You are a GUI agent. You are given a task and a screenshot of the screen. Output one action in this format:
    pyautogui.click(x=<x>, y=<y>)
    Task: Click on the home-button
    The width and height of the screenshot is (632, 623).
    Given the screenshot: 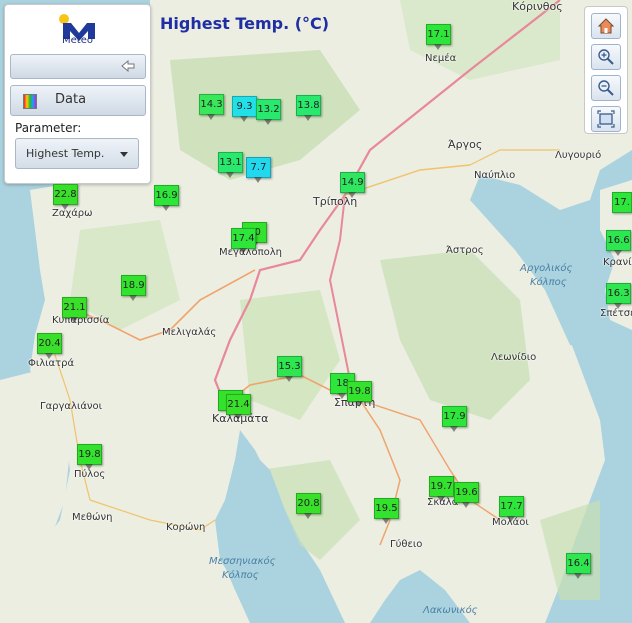 What is the action you would take?
    pyautogui.click(x=606, y=26)
    